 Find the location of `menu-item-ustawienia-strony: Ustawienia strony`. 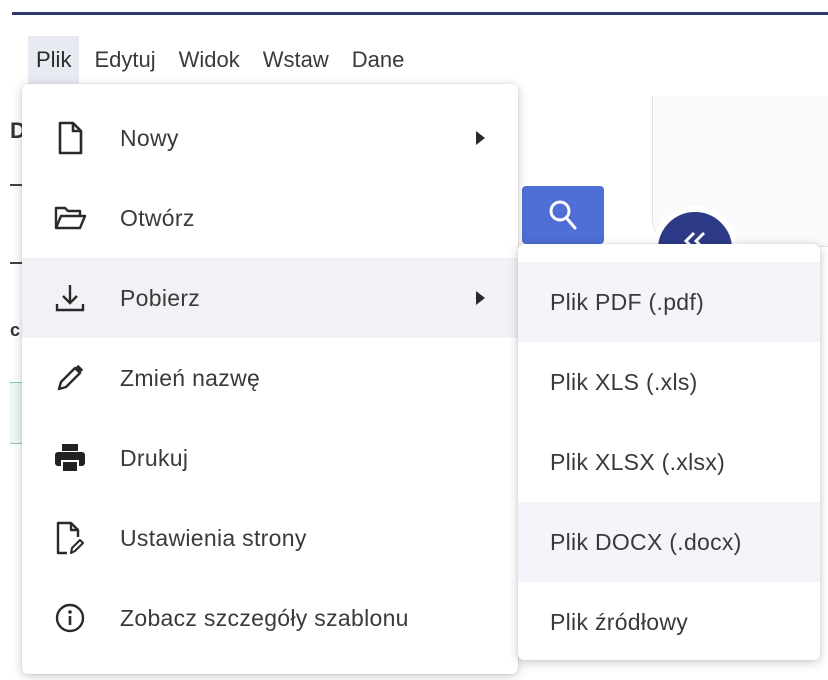

menu-item-ustawienia-strony: Ustawienia strony is located at coordinates (270, 538).